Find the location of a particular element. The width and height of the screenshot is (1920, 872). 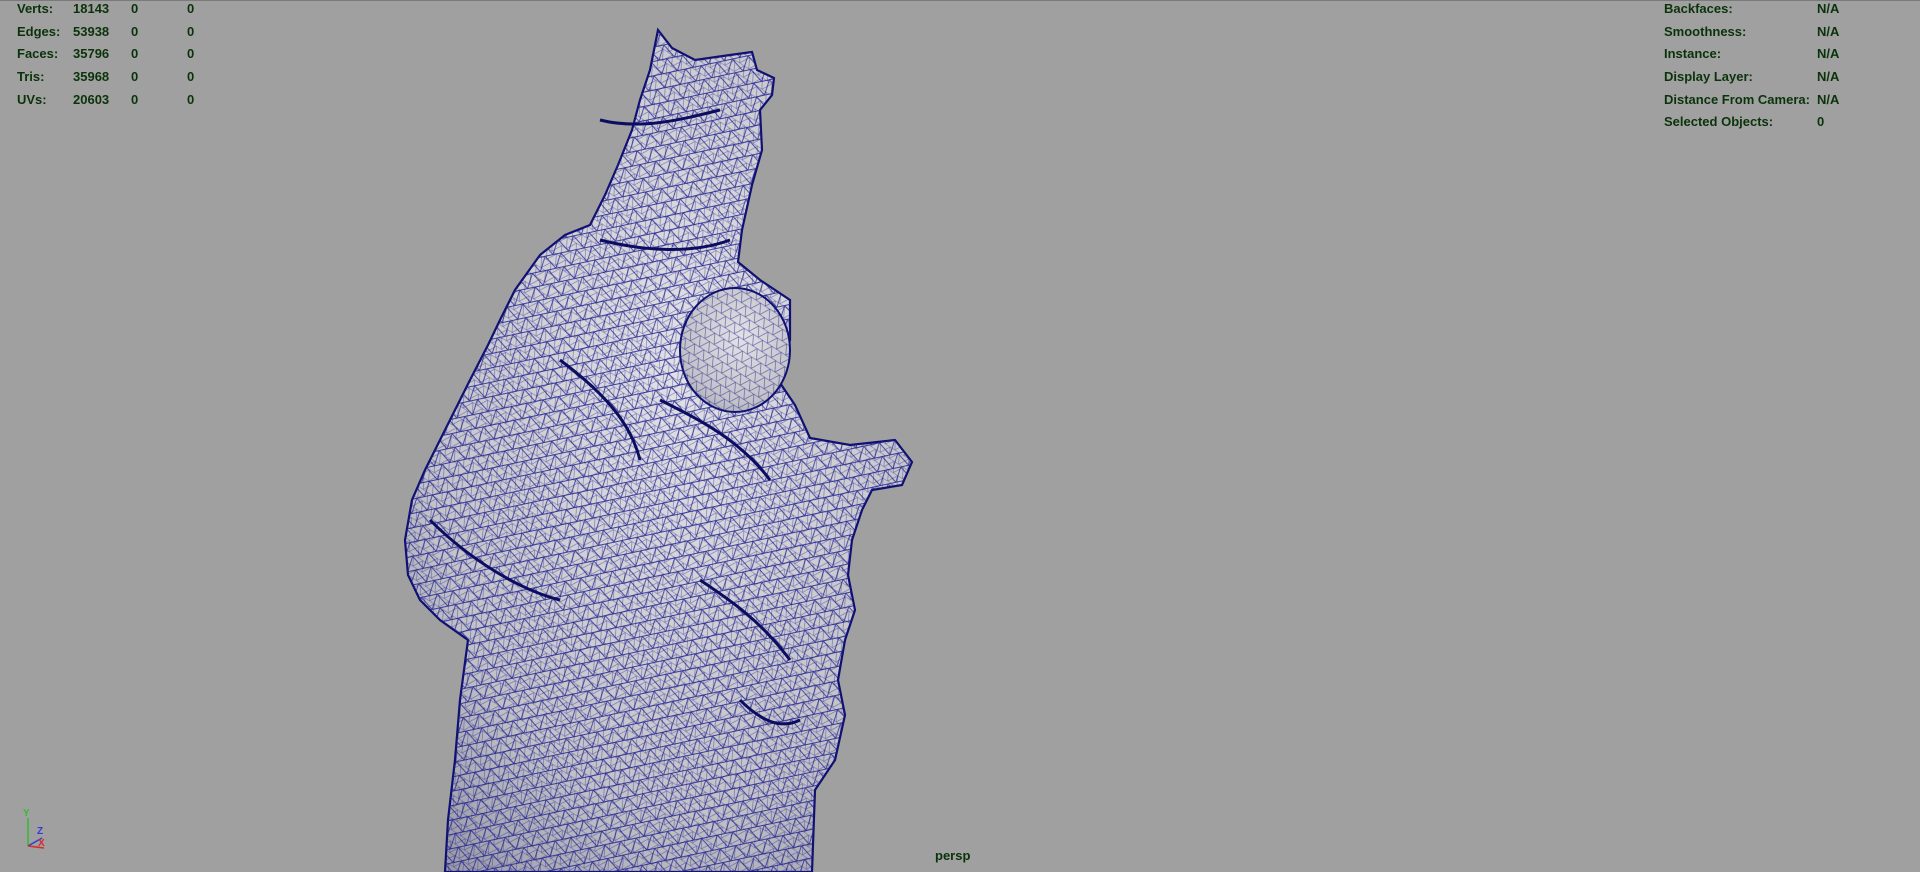

info-row: Selected Objects: 0 is located at coordinates (1789, 125).